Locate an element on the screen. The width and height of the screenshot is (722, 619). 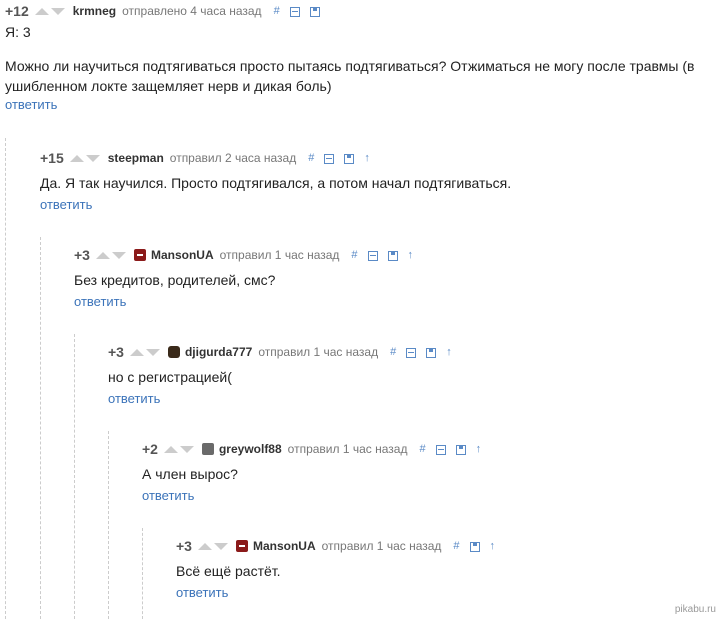
comment-rating: +12 is located at coordinates (17, 11).